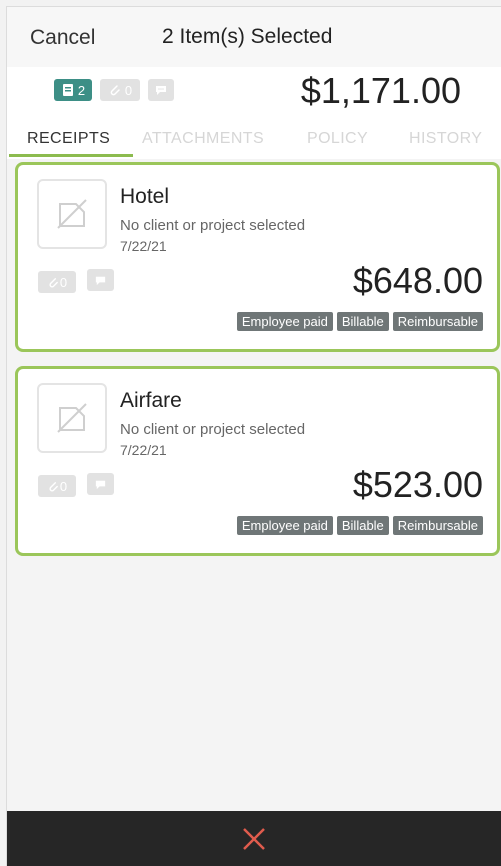 The width and height of the screenshot is (501, 866). I want to click on receipts-count-badge: 2, so click(73, 90).